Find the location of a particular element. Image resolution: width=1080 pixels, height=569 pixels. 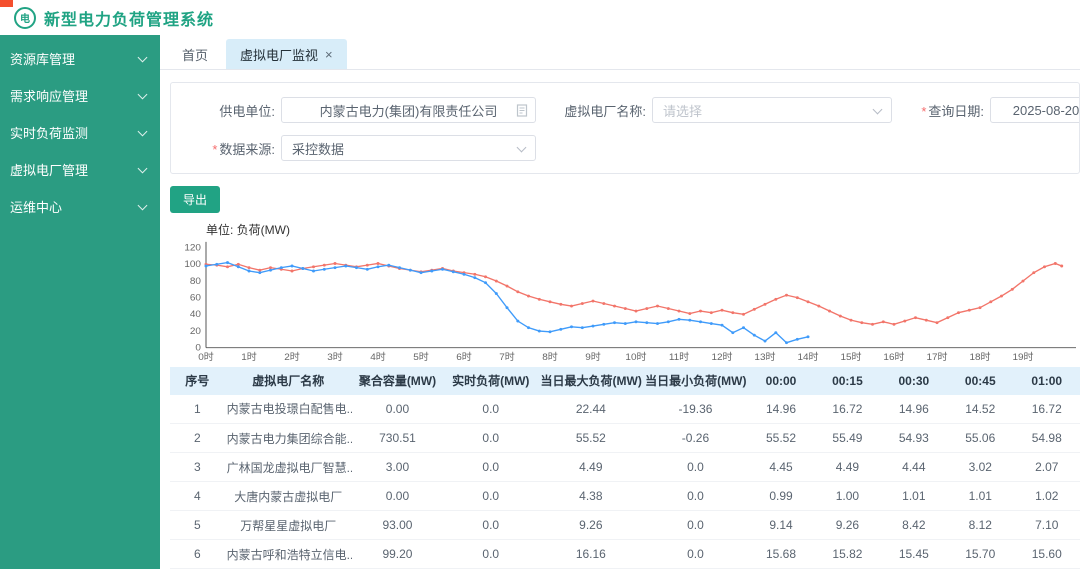

svg-text: 16时 is located at coordinates (893, 357).